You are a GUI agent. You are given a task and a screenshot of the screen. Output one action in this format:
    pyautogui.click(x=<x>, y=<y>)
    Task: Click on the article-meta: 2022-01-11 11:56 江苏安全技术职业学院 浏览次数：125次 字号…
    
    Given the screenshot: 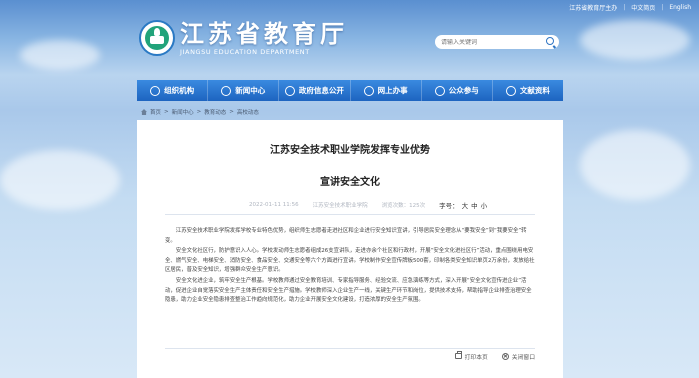 What is the action you would take?
    pyautogui.click(x=350, y=207)
    